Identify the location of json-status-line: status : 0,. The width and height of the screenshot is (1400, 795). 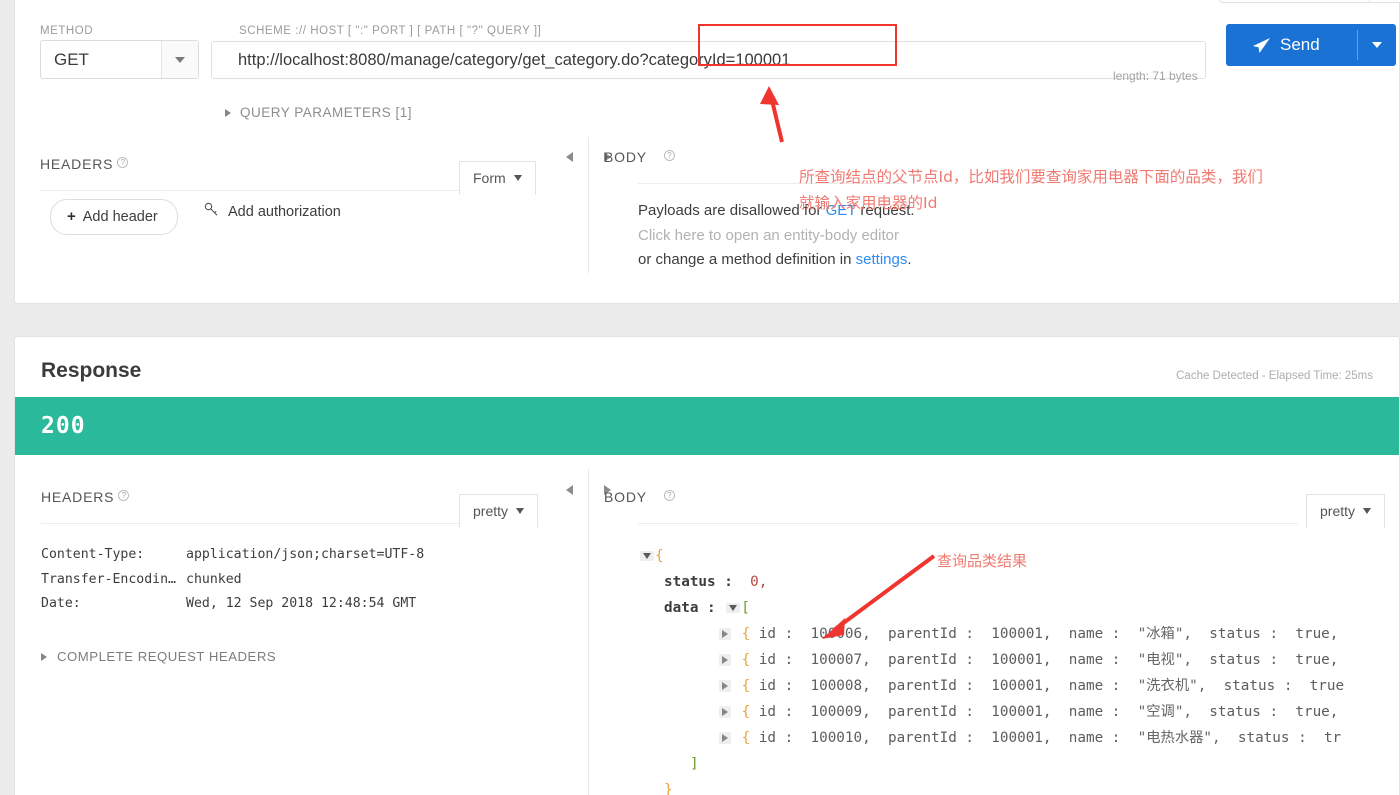
(991, 582).